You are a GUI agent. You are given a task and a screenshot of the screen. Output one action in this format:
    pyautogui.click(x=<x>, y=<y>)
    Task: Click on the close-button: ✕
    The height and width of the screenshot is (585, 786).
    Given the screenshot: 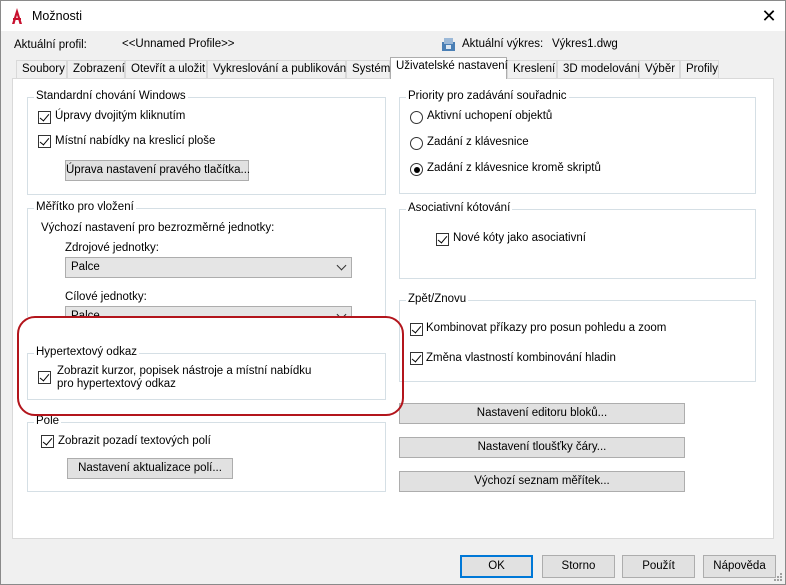 What is the action you would take?
    pyautogui.click(x=769, y=16)
    